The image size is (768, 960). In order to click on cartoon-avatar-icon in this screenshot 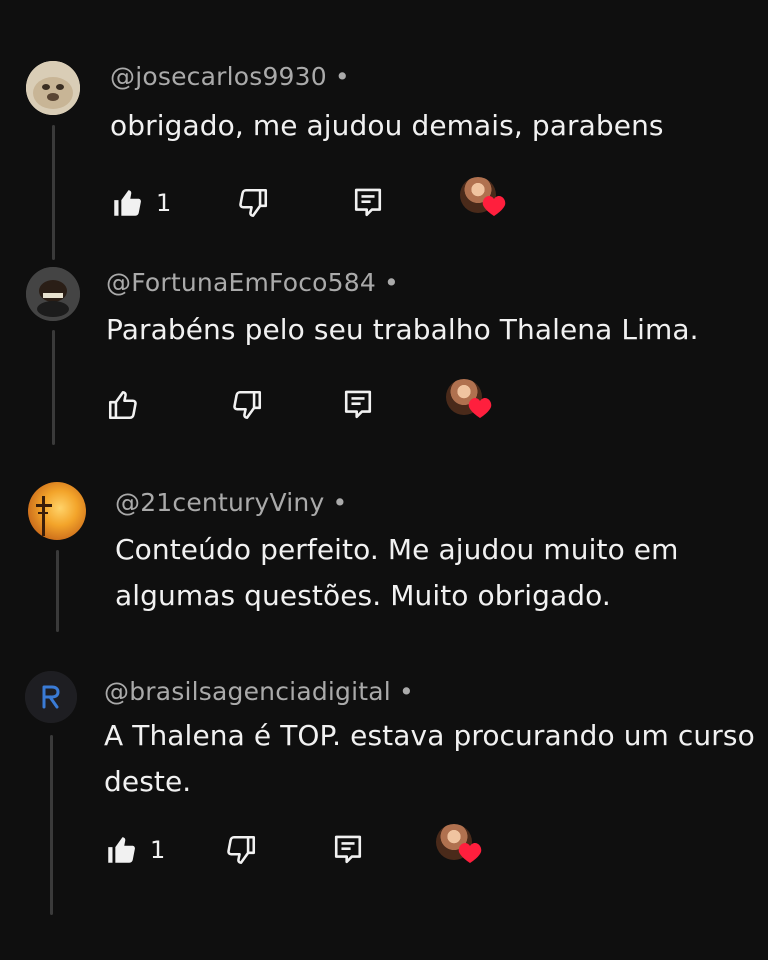, I will do `click(53, 294)`.